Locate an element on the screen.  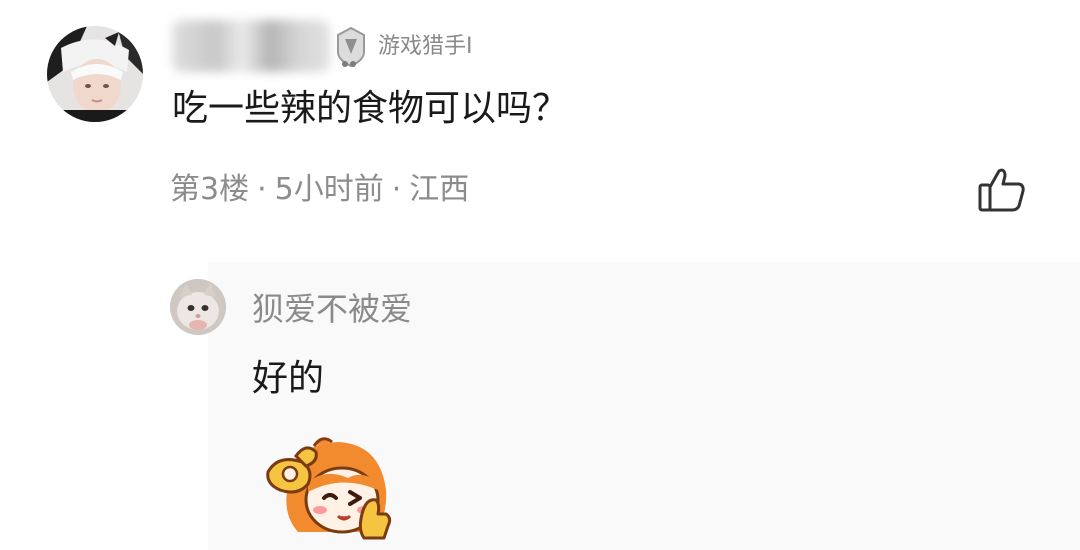
thumbs-up-sticker-icon is located at coordinates (330, 488).